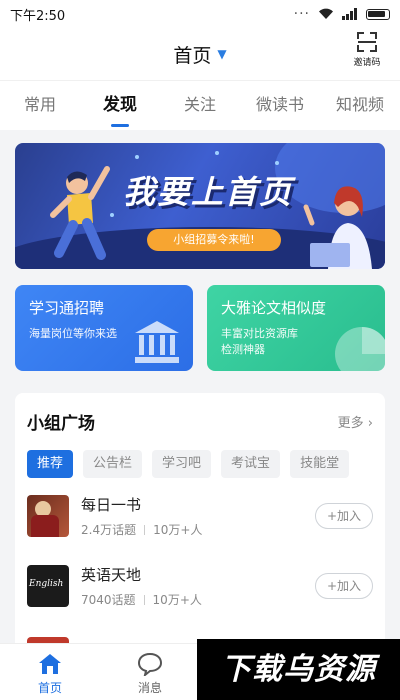  I want to click on group-name: 英语天地, so click(111, 575).